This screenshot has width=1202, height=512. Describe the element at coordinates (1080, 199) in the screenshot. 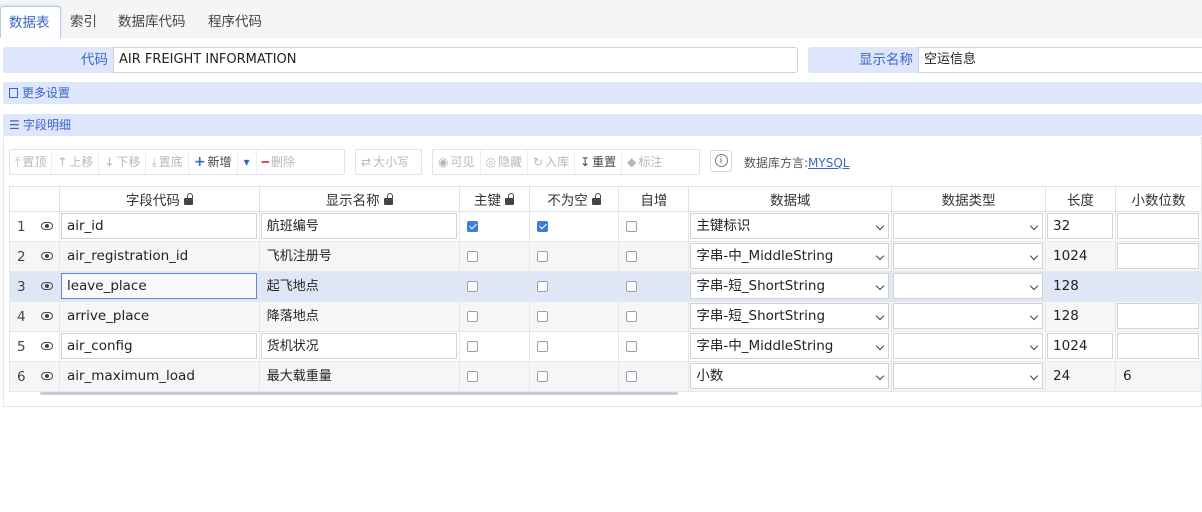

I see `header-length: 长度` at that location.